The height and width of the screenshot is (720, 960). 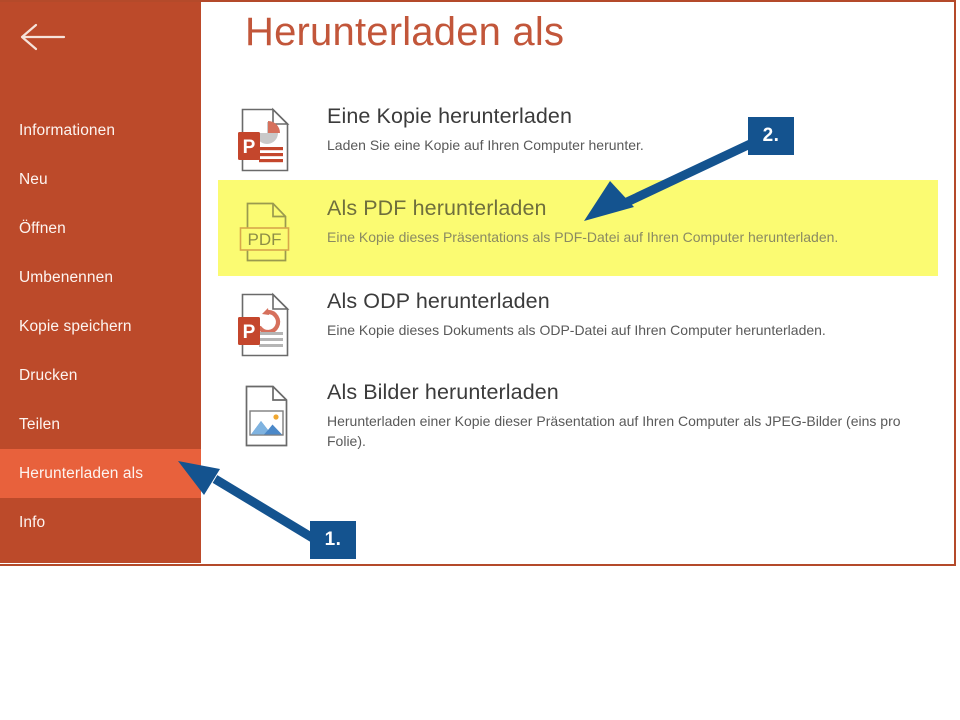 I want to click on sidebar-item-label: Teilen, so click(x=40, y=424).